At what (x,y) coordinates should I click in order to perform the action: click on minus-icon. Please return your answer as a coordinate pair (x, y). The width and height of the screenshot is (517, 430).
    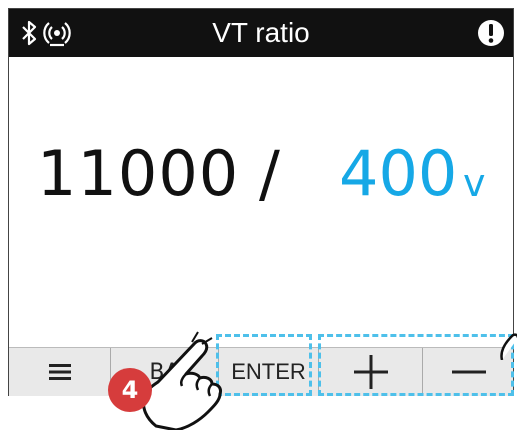
    Looking at the image, I should click on (469, 372).